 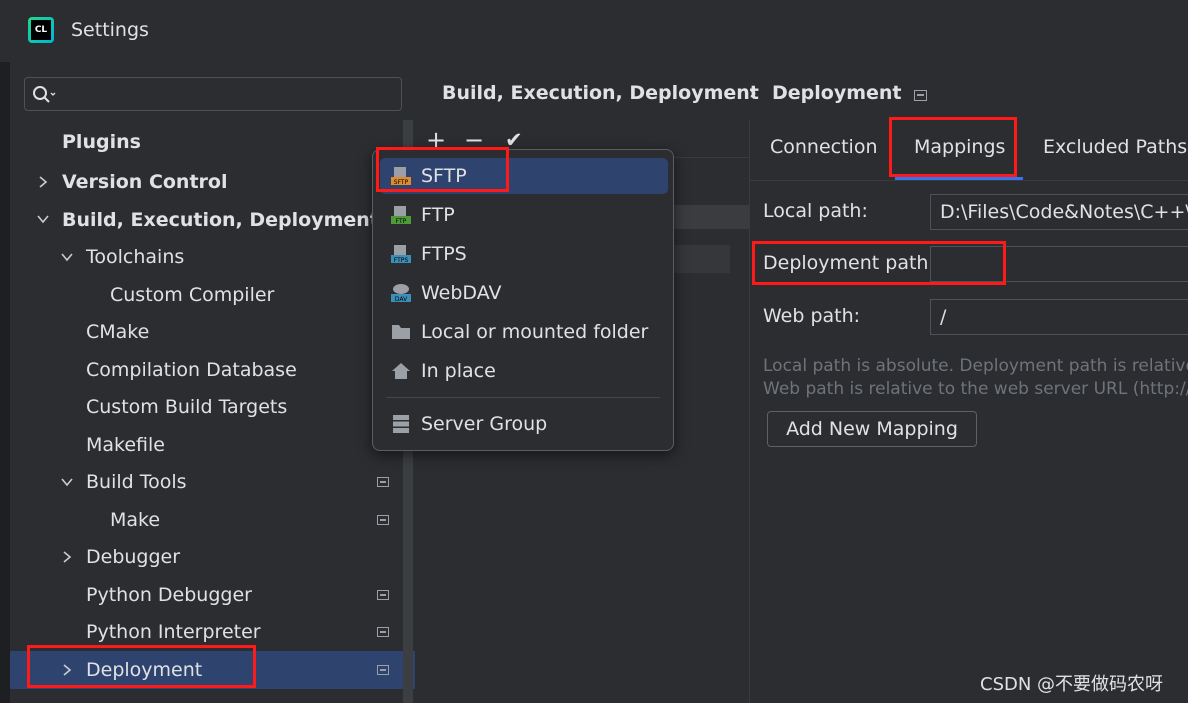 I want to click on sidebar-item-makefile: Makefile, so click(x=125, y=445).